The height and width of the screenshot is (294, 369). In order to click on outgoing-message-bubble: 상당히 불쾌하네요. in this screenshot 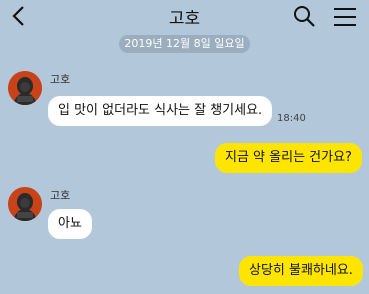, I will do `click(301, 271)`.